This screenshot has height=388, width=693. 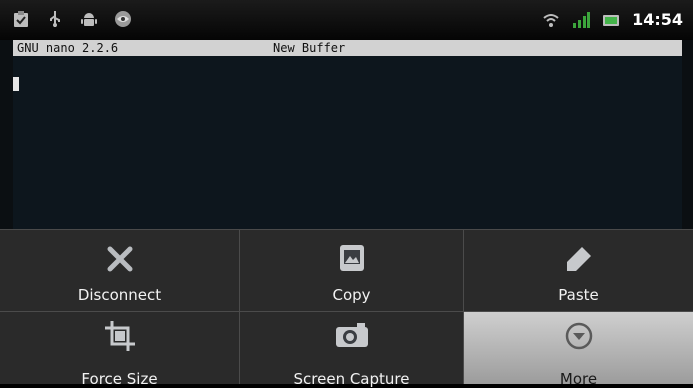 I want to click on system-icons: 14:54, so click(x=612, y=19).